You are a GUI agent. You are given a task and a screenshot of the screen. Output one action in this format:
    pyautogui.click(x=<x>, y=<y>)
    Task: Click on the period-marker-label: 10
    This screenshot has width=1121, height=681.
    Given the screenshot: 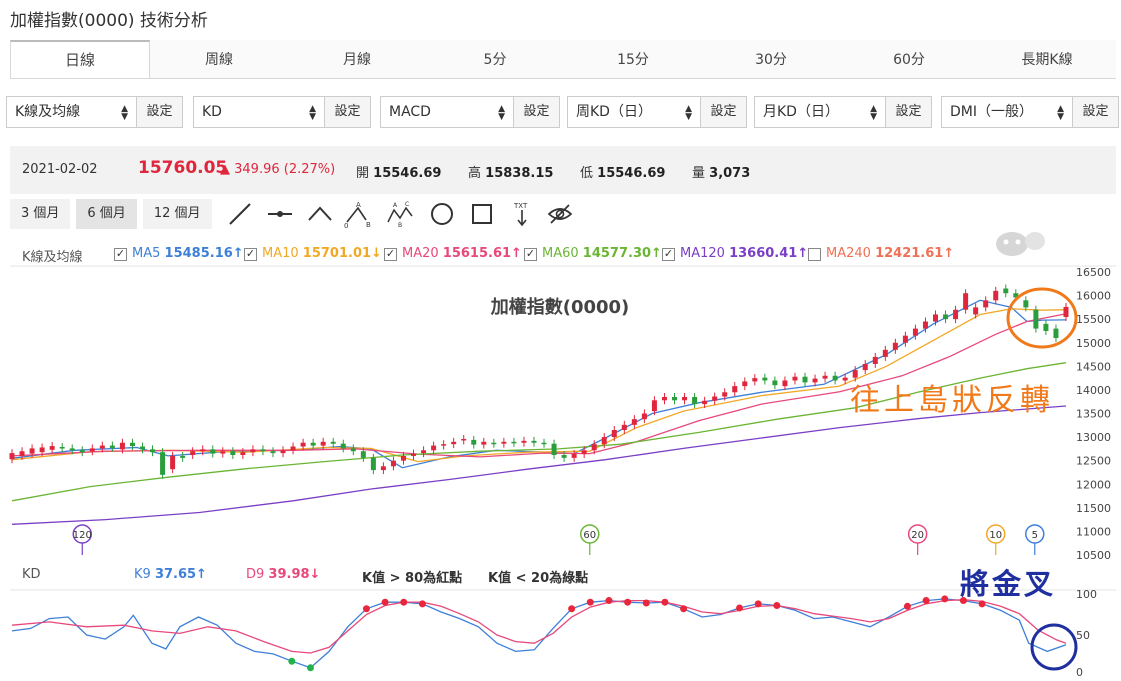 What is the action you would take?
    pyautogui.click(x=995, y=535)
    